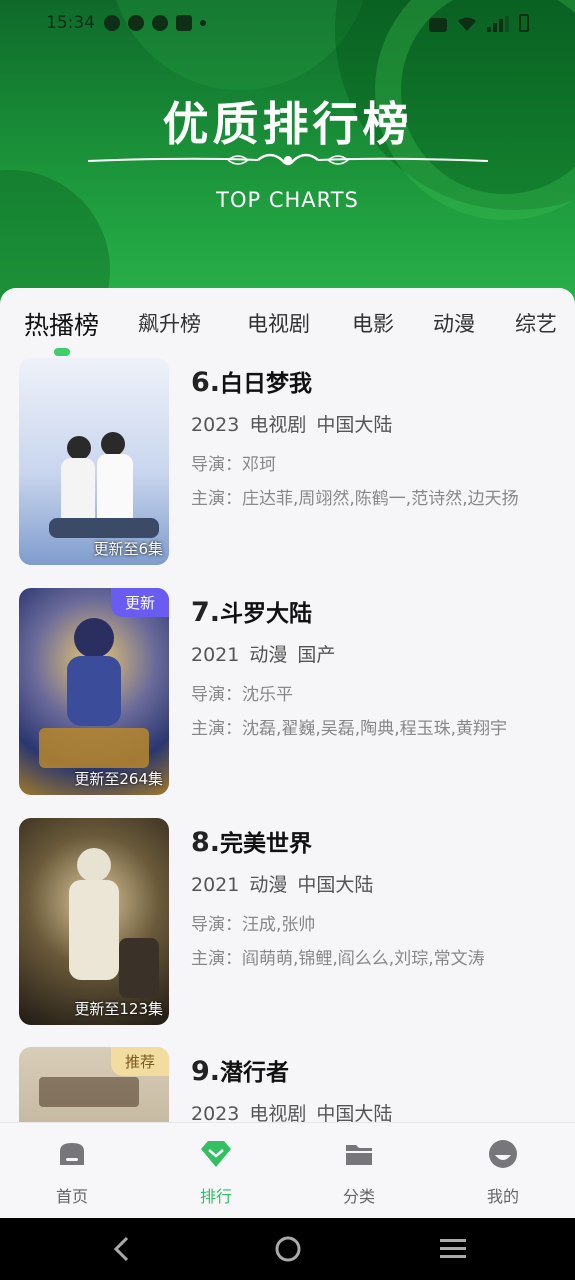  What do you see at coordinates (502, 1196) in the screenshot?
I see `nav-profile-label: 我的` at bounding box center [502, 1196].